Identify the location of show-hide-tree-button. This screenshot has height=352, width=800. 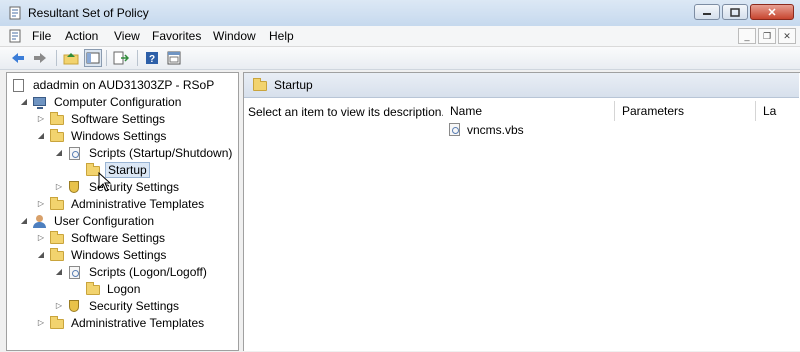
(93, 58).